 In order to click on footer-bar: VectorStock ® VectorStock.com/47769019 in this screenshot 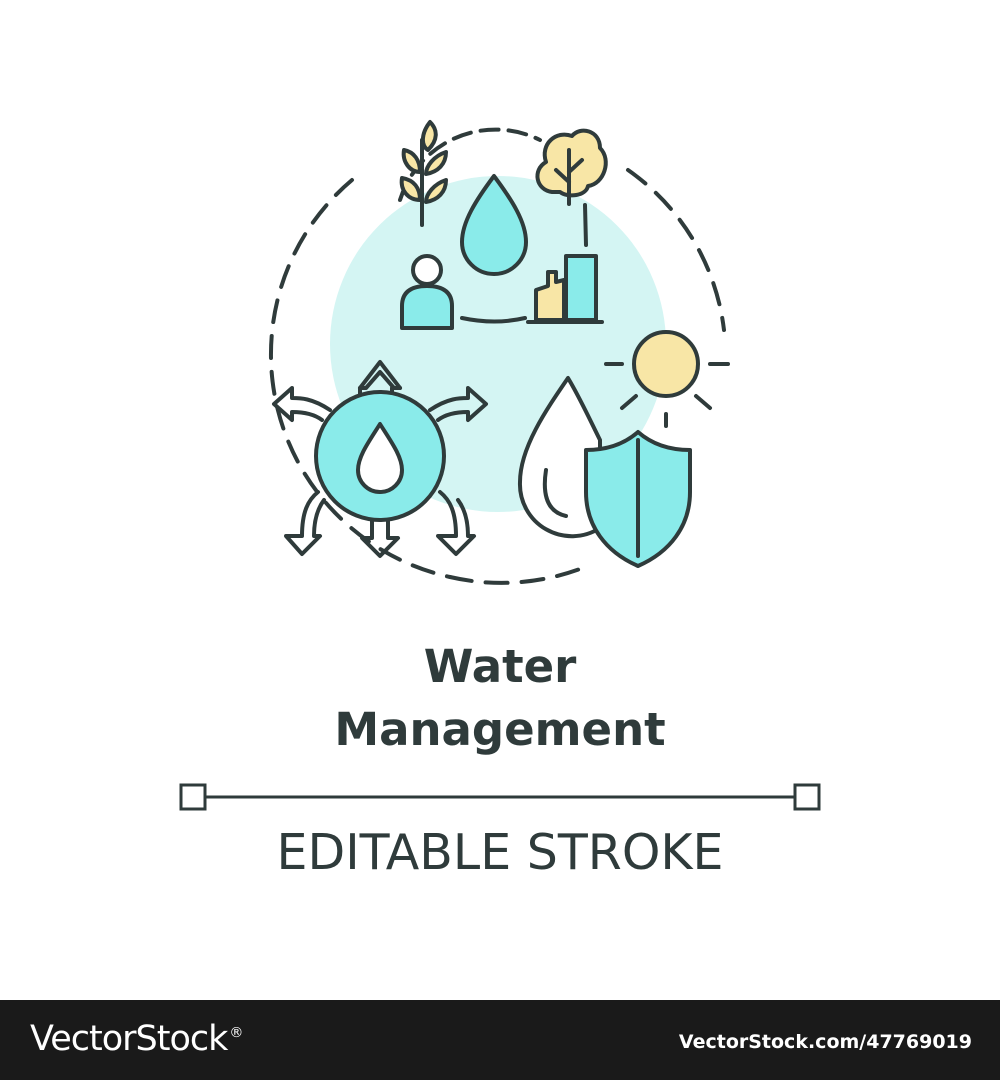, I will do `click(500, 1040)`.